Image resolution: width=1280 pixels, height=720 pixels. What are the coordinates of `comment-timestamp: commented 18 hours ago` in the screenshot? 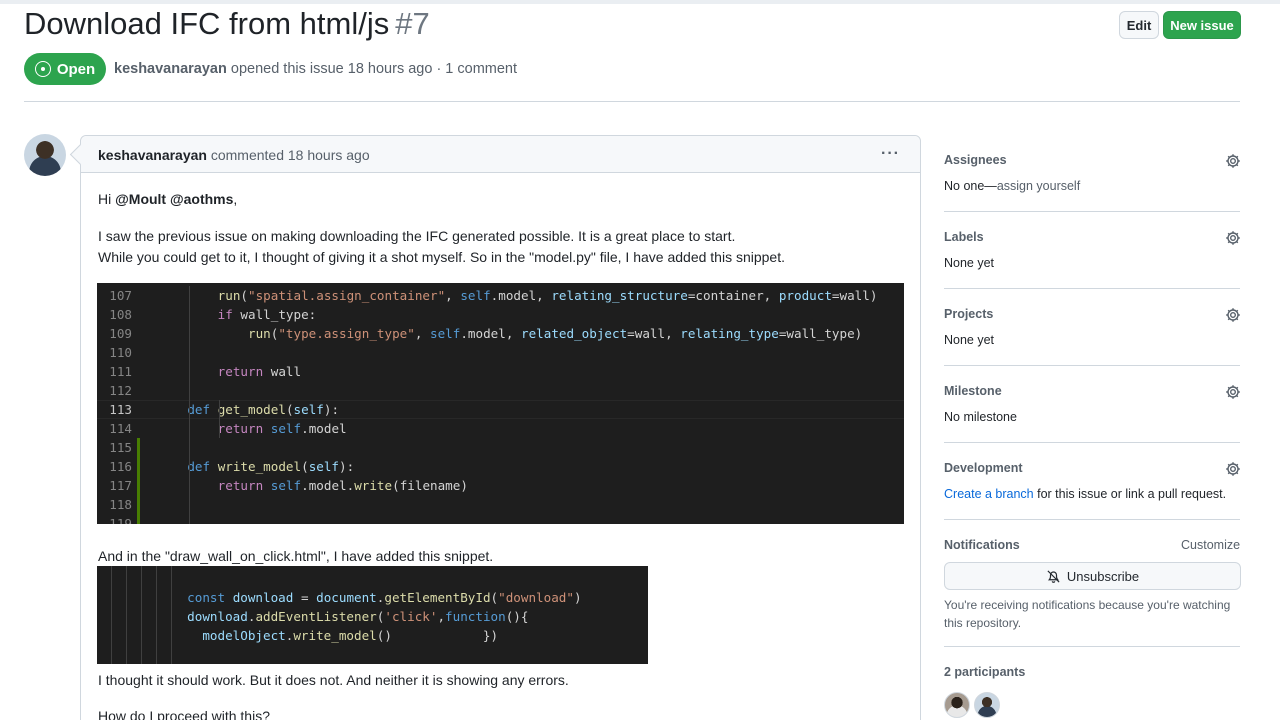 It's located at (288, 155).